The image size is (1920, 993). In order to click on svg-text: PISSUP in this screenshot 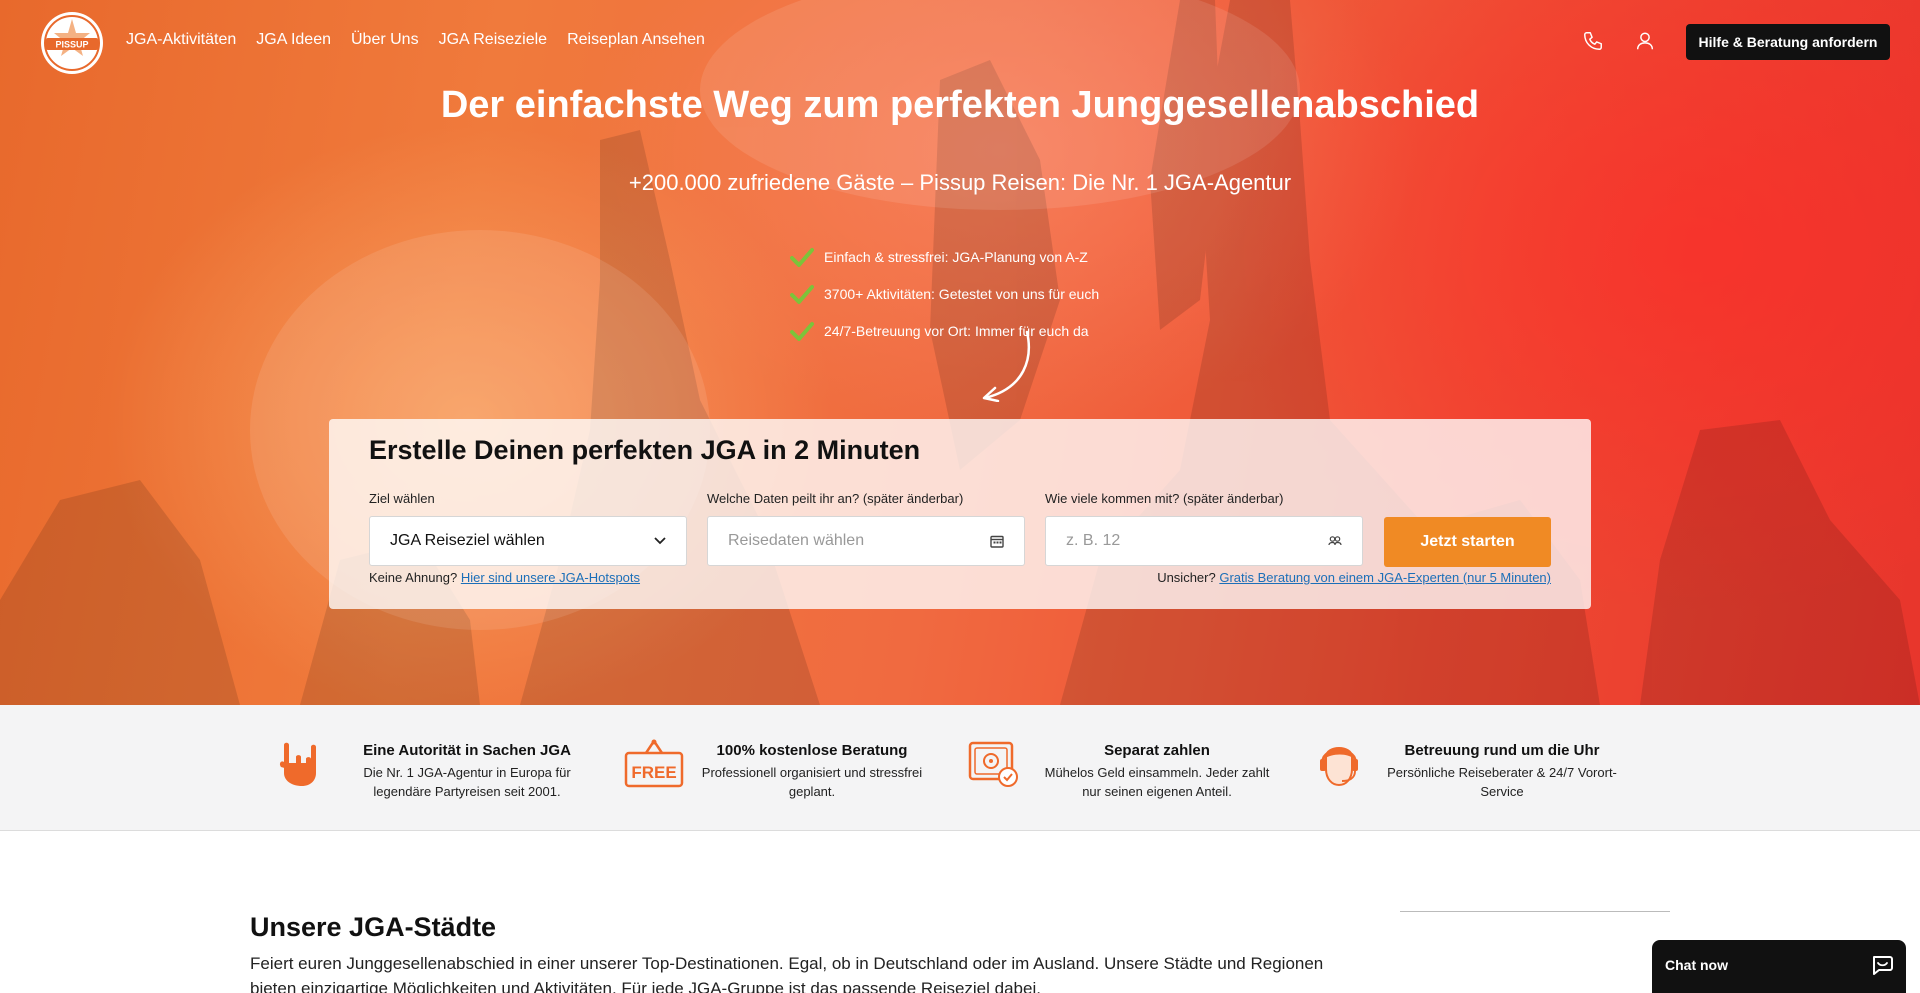, I will do `click(71, 45)`.